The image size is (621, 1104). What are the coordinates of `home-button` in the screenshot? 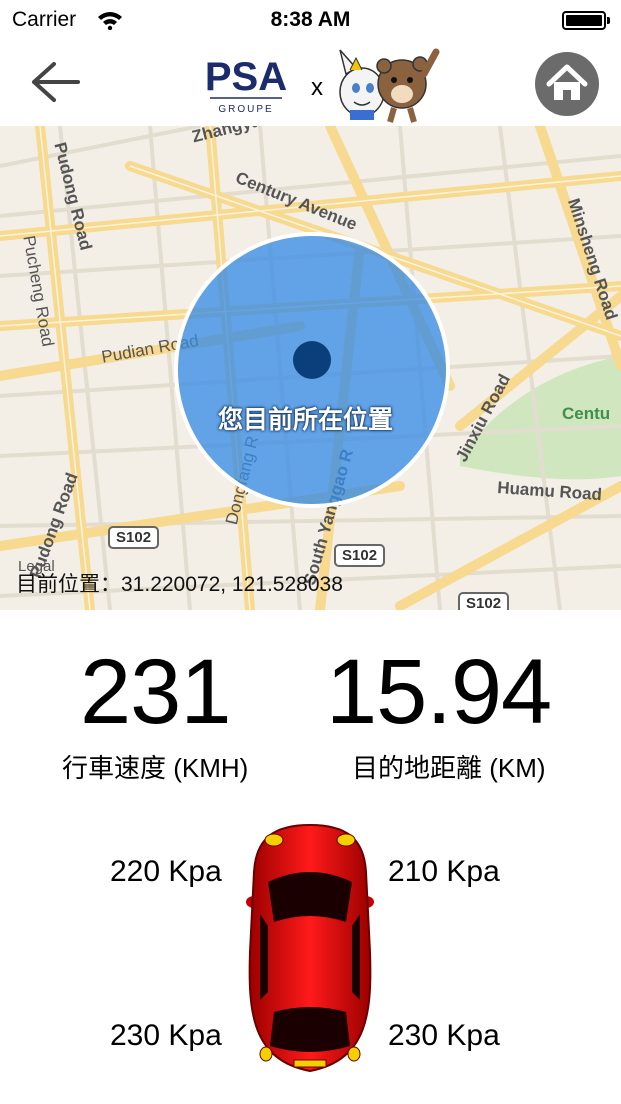 It's located at (567, 84).